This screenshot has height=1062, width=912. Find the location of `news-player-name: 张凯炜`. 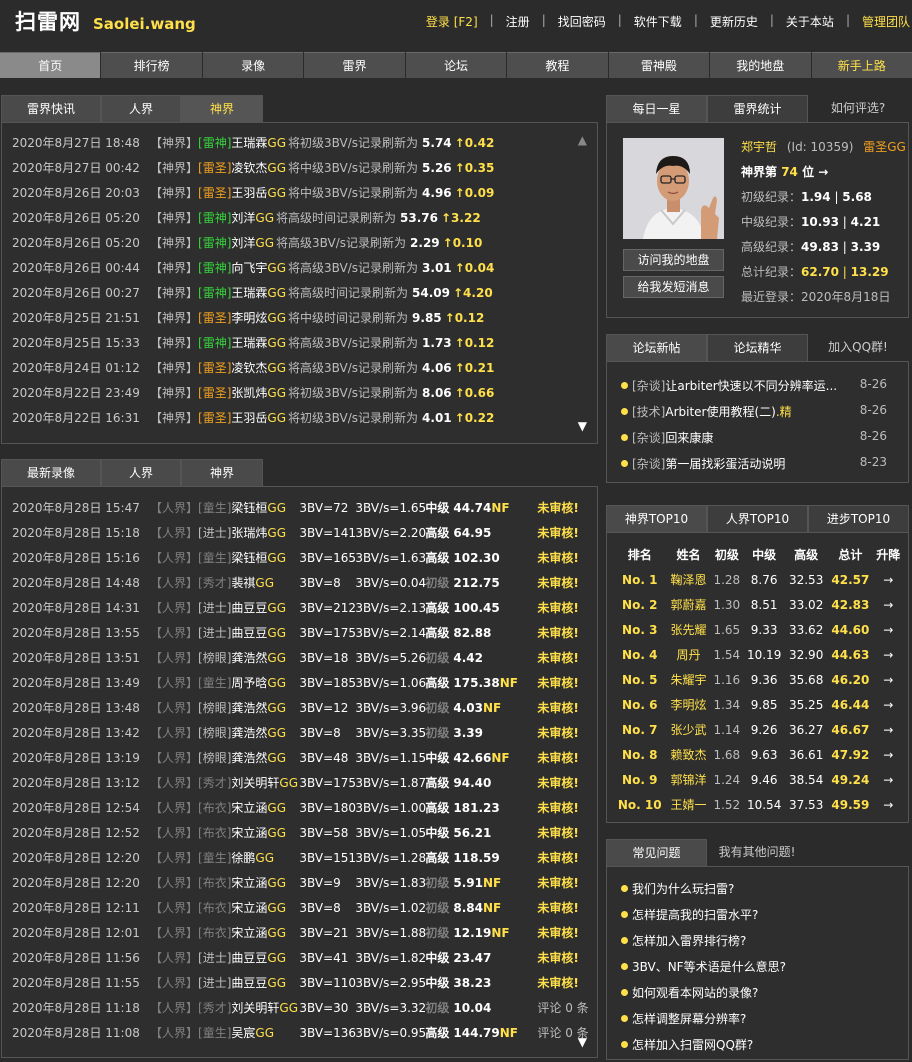

news-player-name: 张凯炜 is located at coordinates (249, 393).